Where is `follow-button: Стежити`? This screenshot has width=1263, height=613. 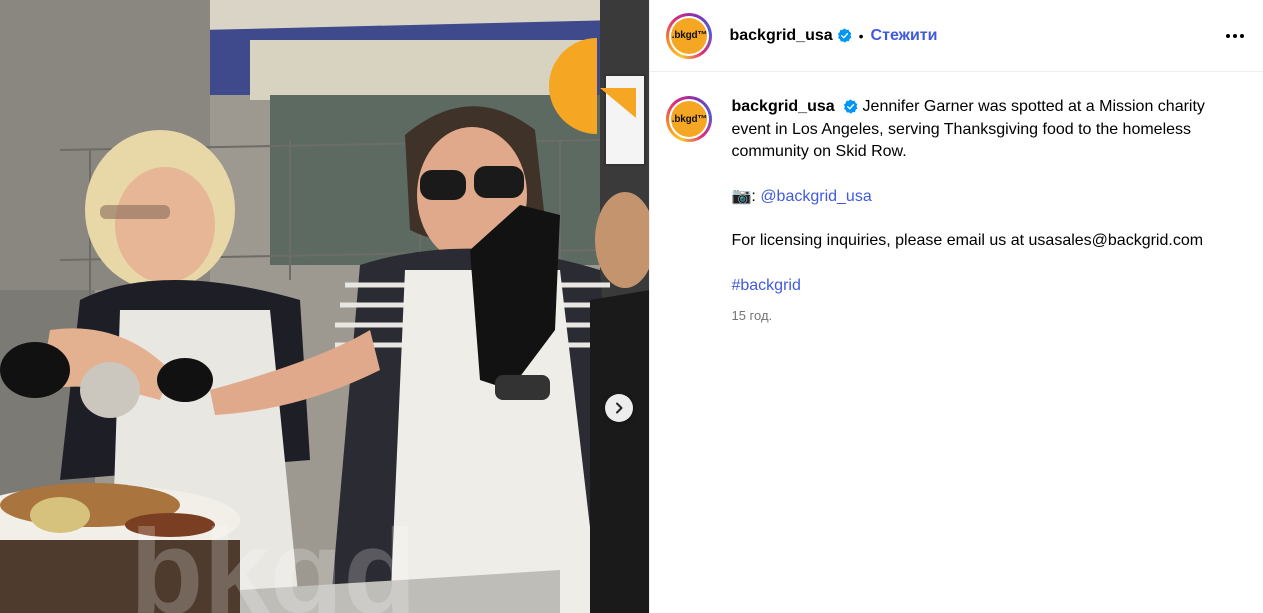 follow-button: Стежити is located at coordinates (904, 36).